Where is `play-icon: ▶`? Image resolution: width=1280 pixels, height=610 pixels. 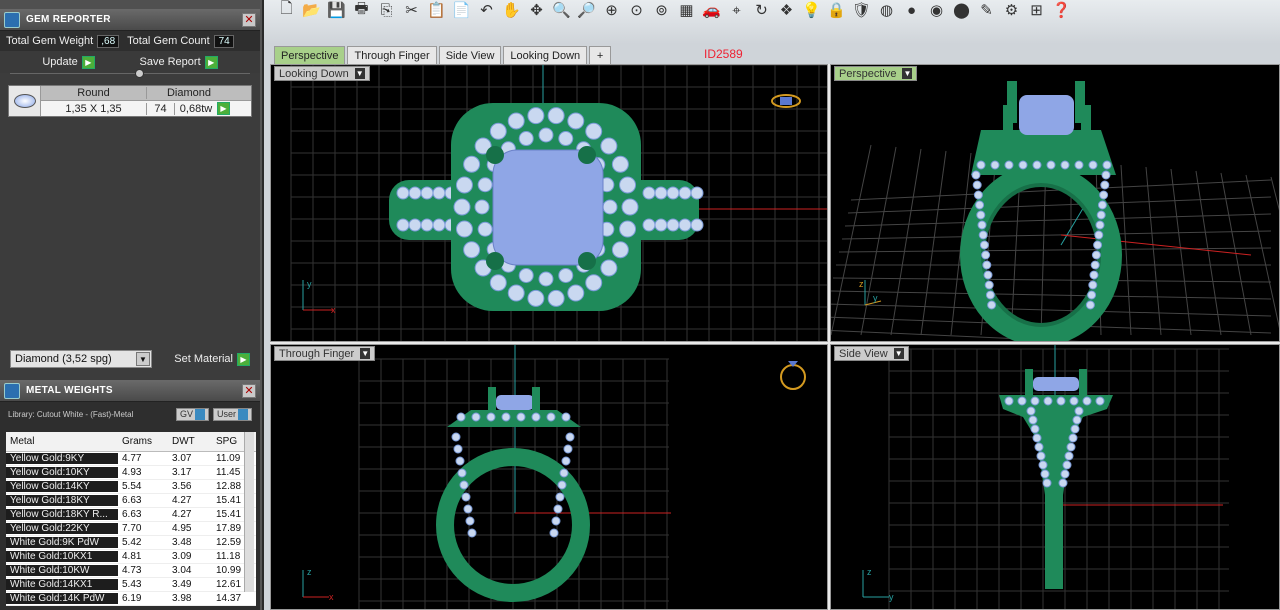 play-icon: ▶ is located at coordinates (223, 108).